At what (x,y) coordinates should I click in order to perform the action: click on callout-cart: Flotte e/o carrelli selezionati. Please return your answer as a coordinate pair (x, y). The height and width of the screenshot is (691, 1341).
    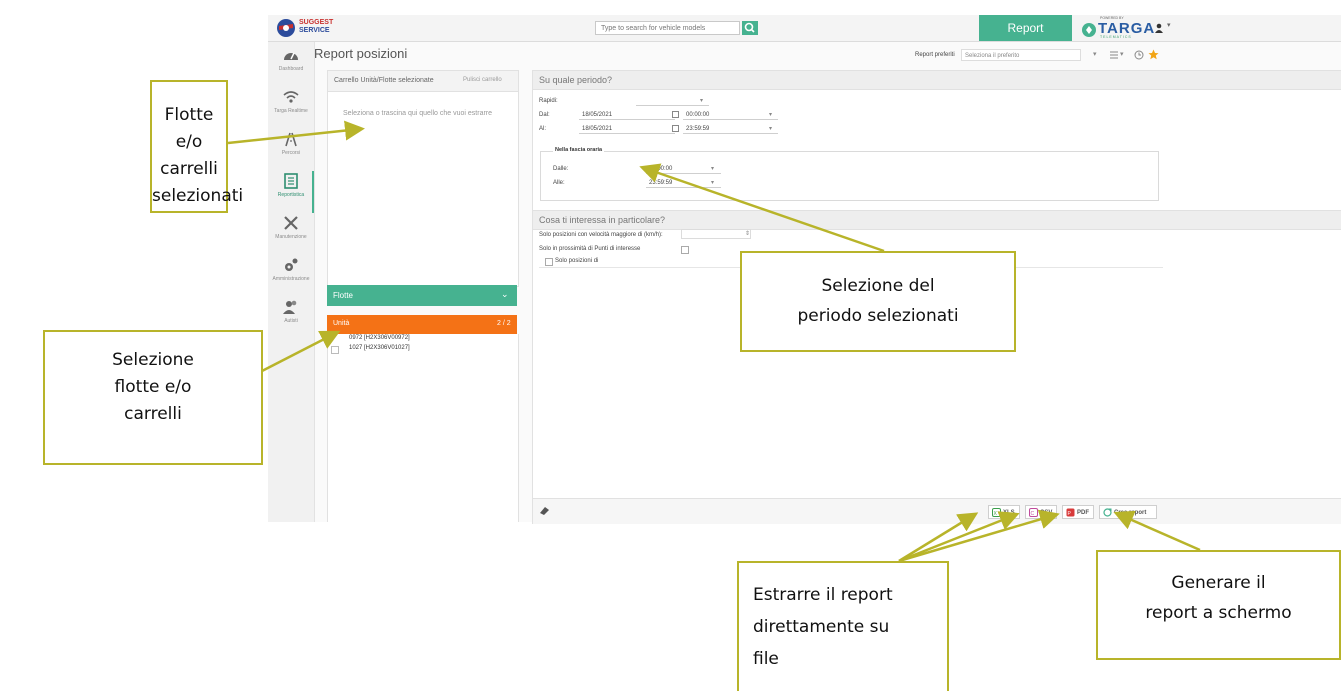
    Looking at the image, I should click on (197, 146).